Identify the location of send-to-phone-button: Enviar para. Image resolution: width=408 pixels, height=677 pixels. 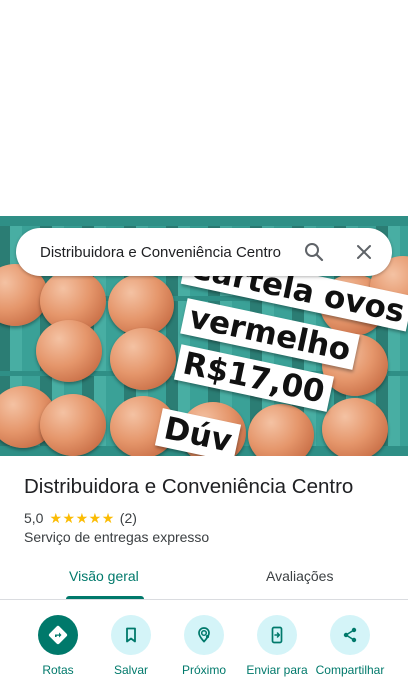
(277, 646).